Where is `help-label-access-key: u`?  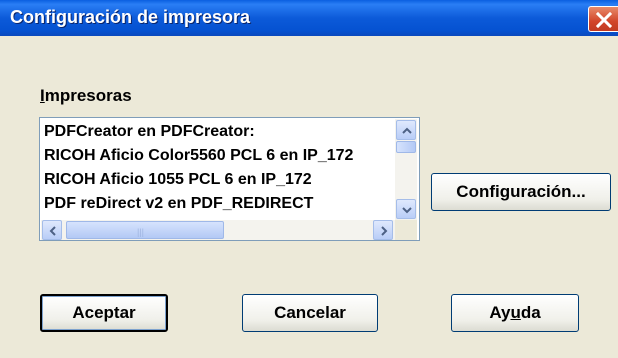 help-label-access-key: u is located at coordinates (515, 312).